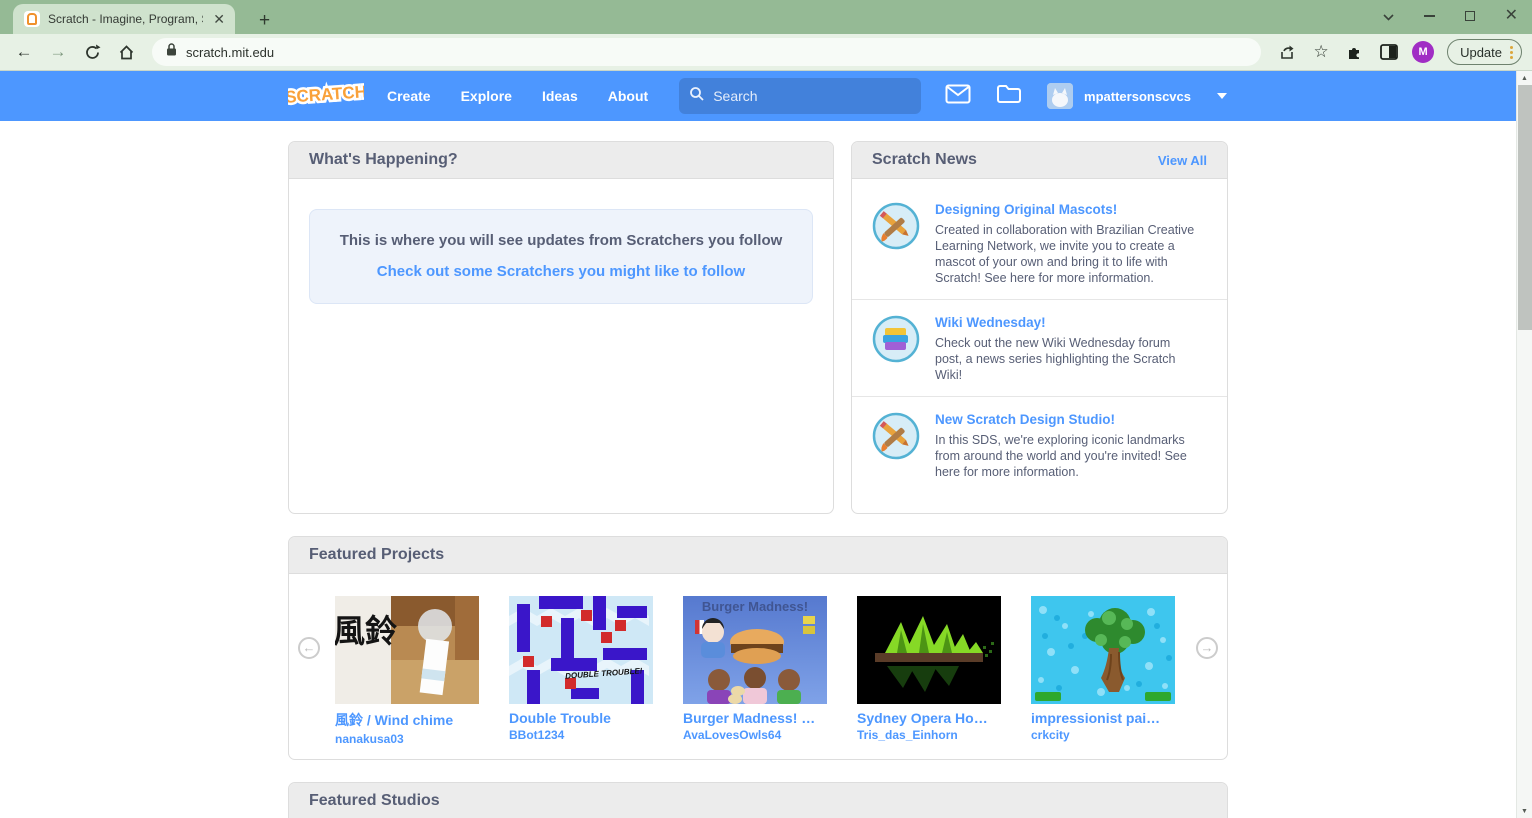 The width and height of the screenshot is (1532, 818). Describe the element at coordinates (1067, 419) in the screenshot. I see `news-item-title: New Scratch Design Studio!` at that location.